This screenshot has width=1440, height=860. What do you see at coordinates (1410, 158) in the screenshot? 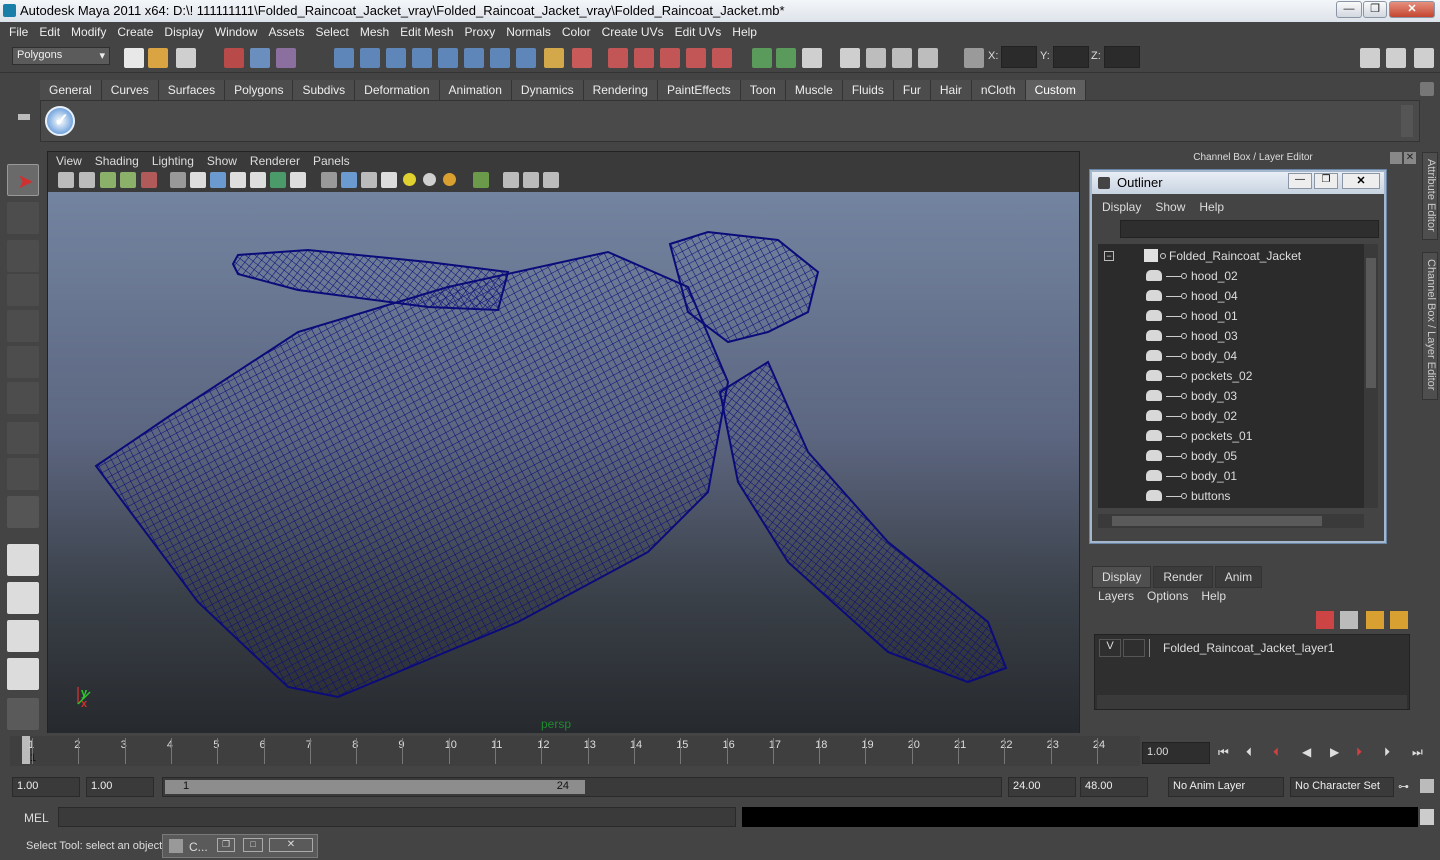
I see `close-panel-icon: ✕` at bounding box center [1410, 158].